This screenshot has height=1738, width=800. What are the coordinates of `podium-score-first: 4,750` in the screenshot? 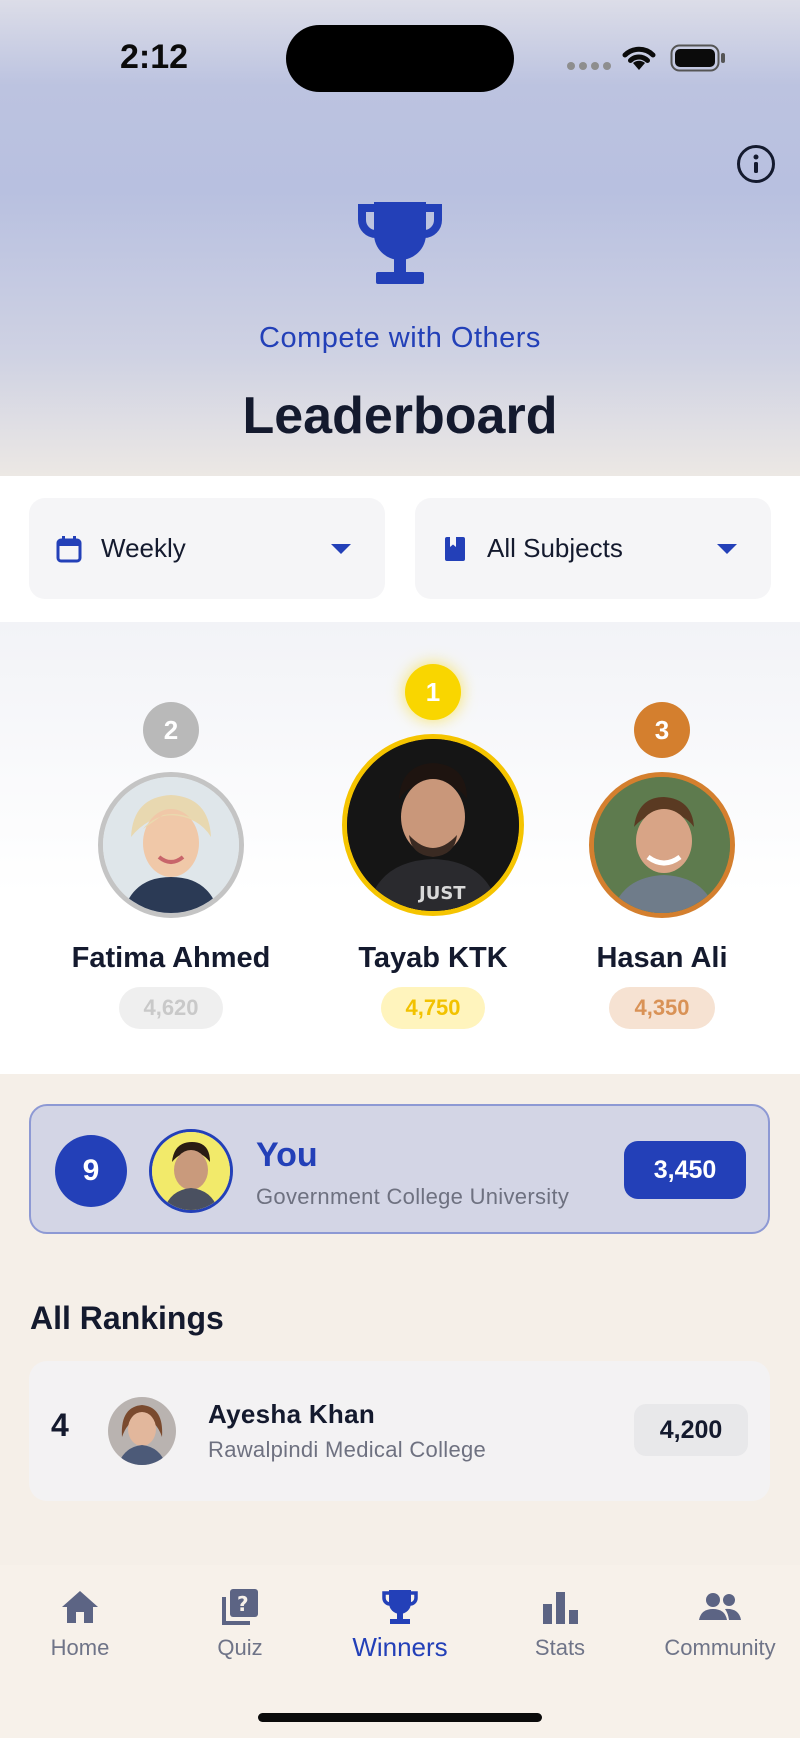 It's located at (433, 1008).